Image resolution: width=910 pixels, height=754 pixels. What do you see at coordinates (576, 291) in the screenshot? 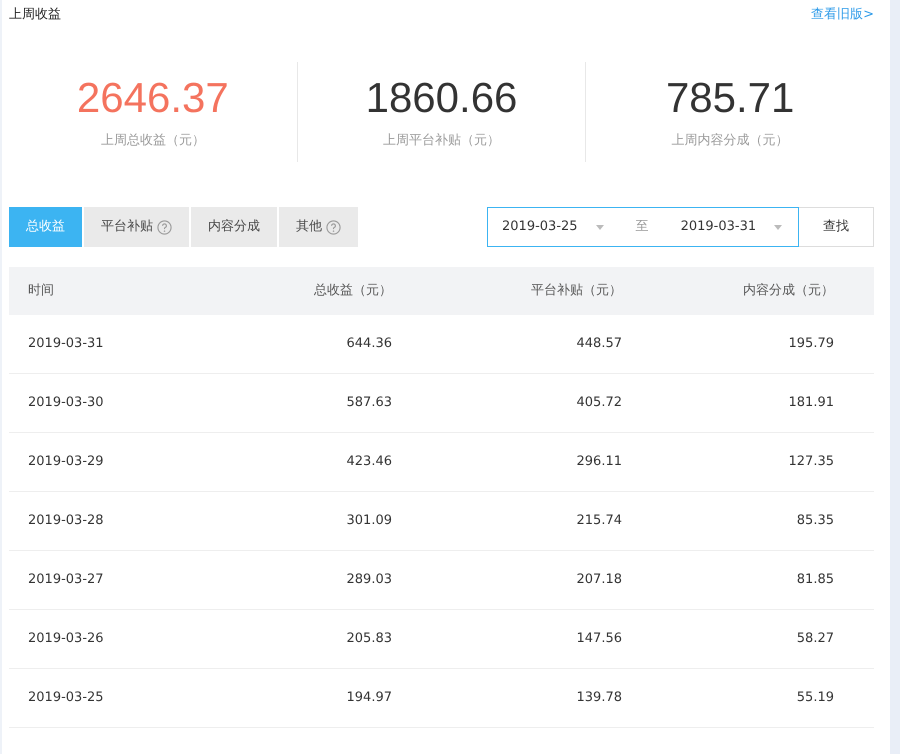
I see `column-header: 平台补贴（元）` at bounding box center [576, 291].